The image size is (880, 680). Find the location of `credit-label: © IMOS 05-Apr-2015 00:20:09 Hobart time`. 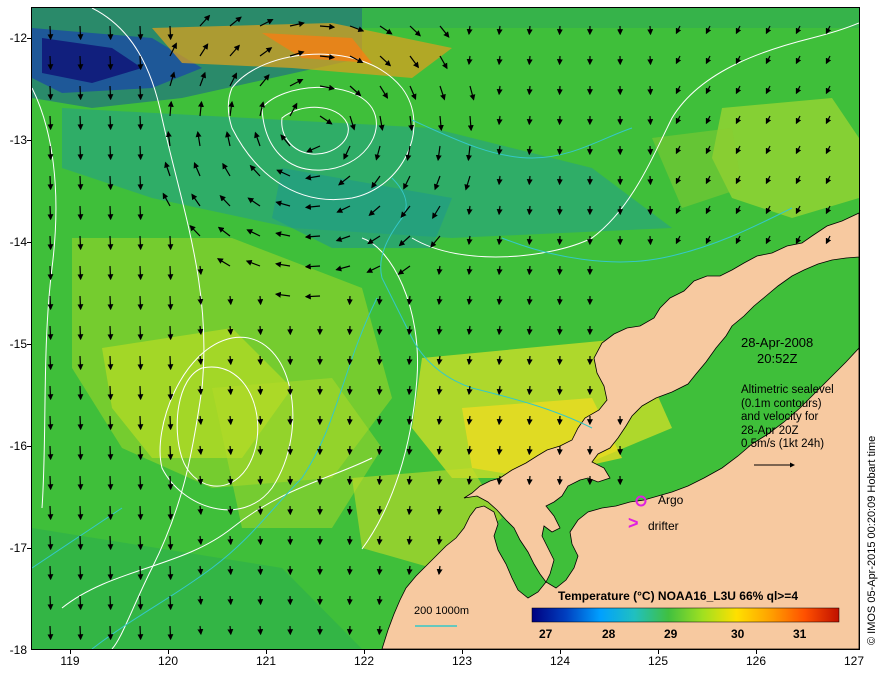

credit-label: © IMOS 05-Apr-2015 00:20:09 Hobart time is located at coordinates (872, 540).